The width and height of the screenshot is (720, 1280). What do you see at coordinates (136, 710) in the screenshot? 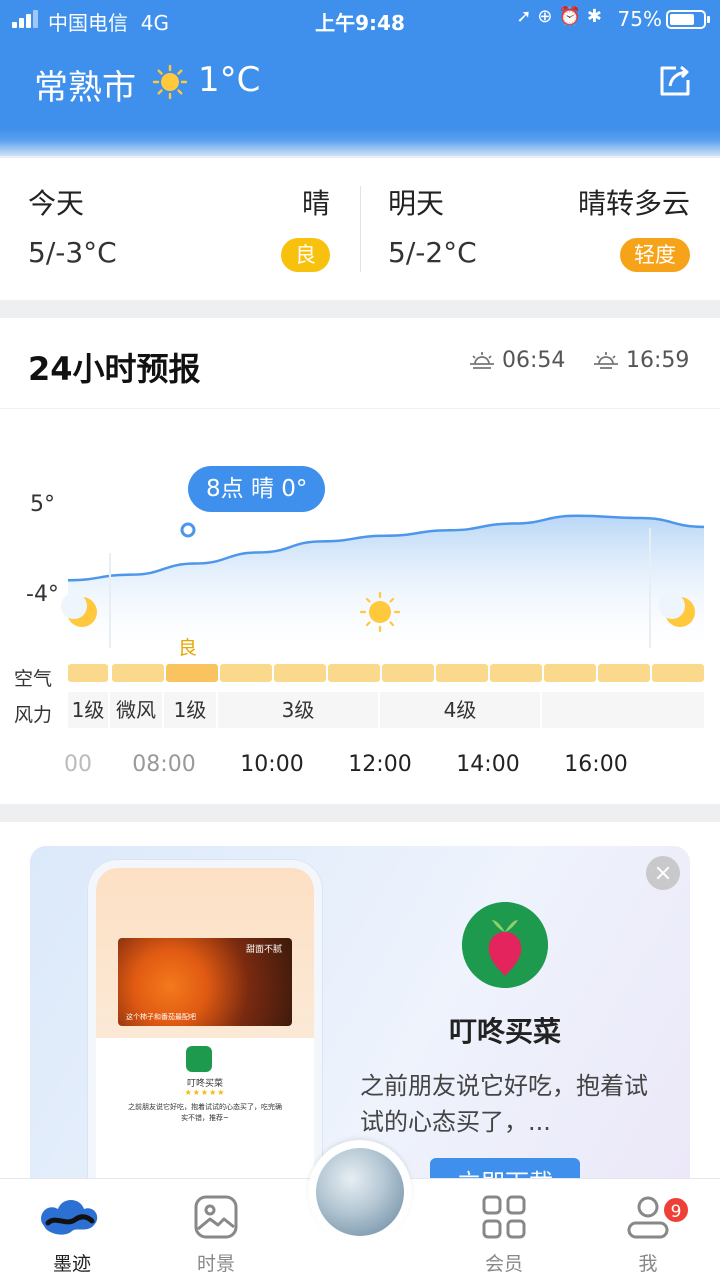
I see `wind-cell: 微风` at bounding box center [136, 710].